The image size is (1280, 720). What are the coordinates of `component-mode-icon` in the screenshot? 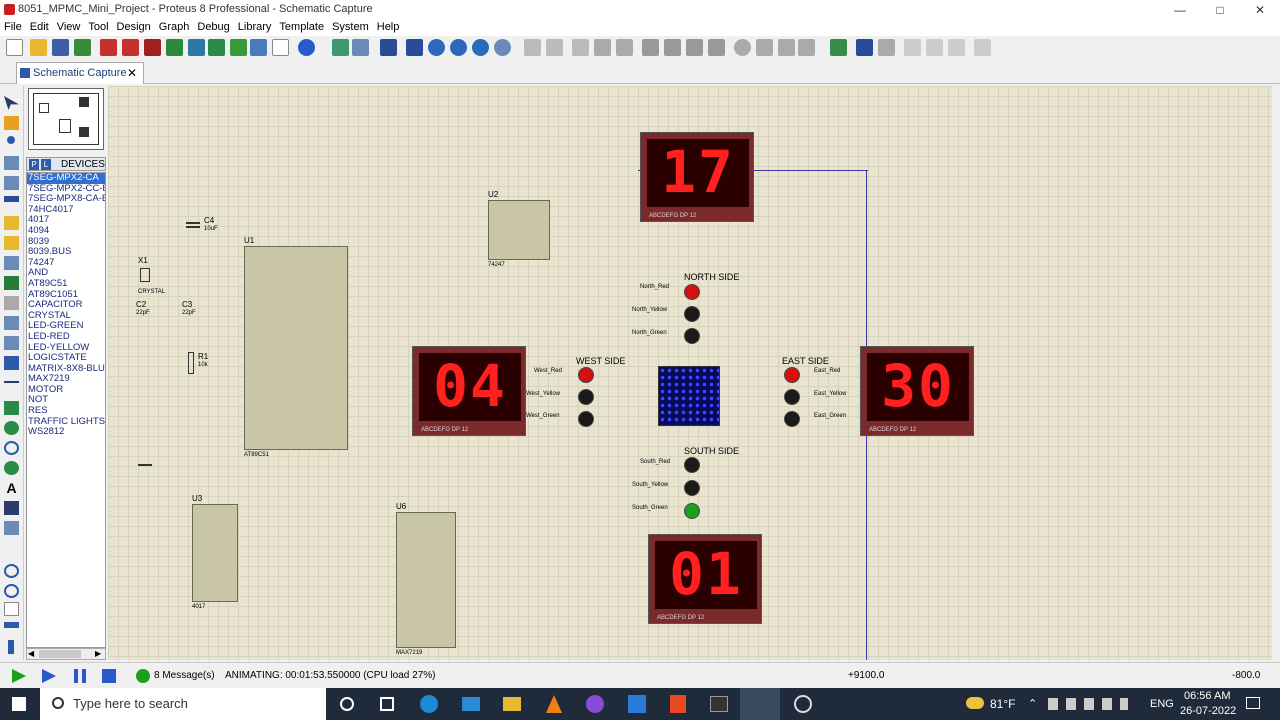 It's located at (11, 123).